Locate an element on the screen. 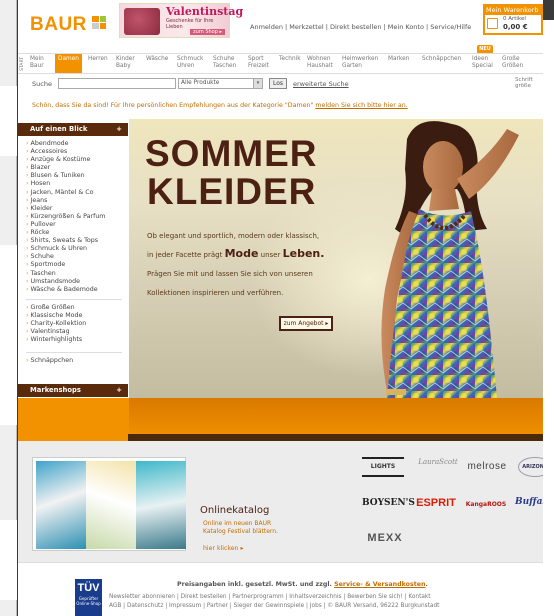  sidebar-item: Umstandsmode is located at coordinates (65, 282).